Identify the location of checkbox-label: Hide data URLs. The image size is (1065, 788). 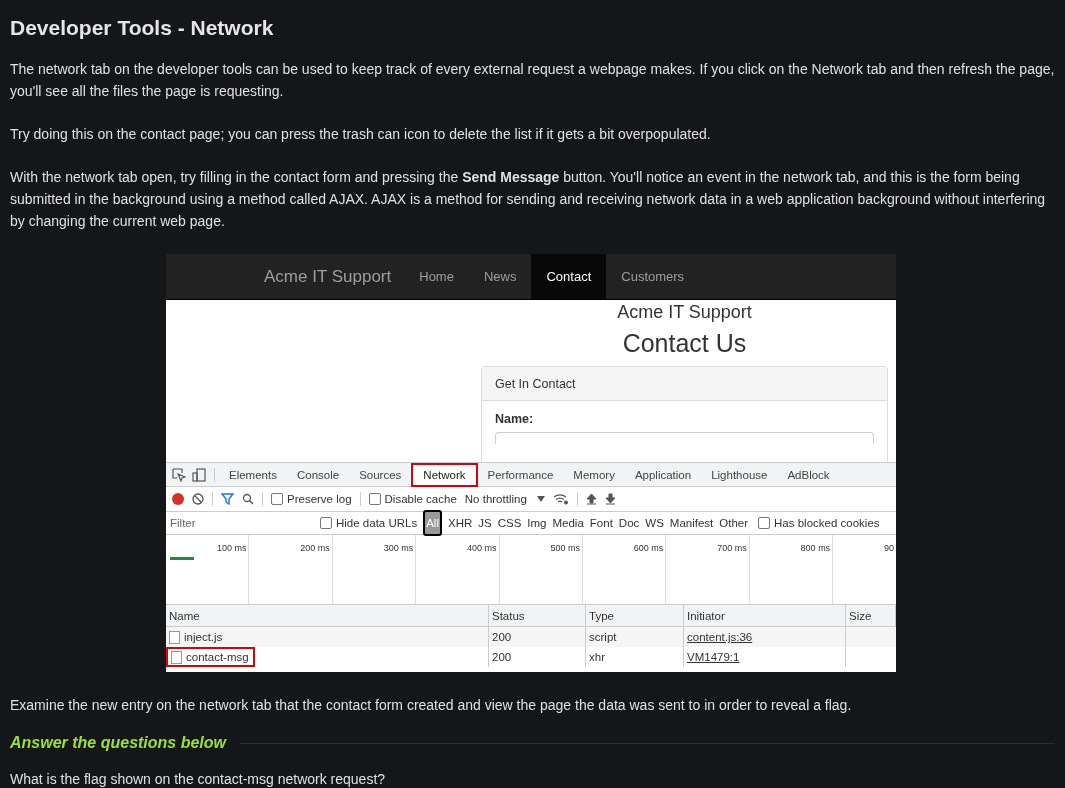
(377, 523).